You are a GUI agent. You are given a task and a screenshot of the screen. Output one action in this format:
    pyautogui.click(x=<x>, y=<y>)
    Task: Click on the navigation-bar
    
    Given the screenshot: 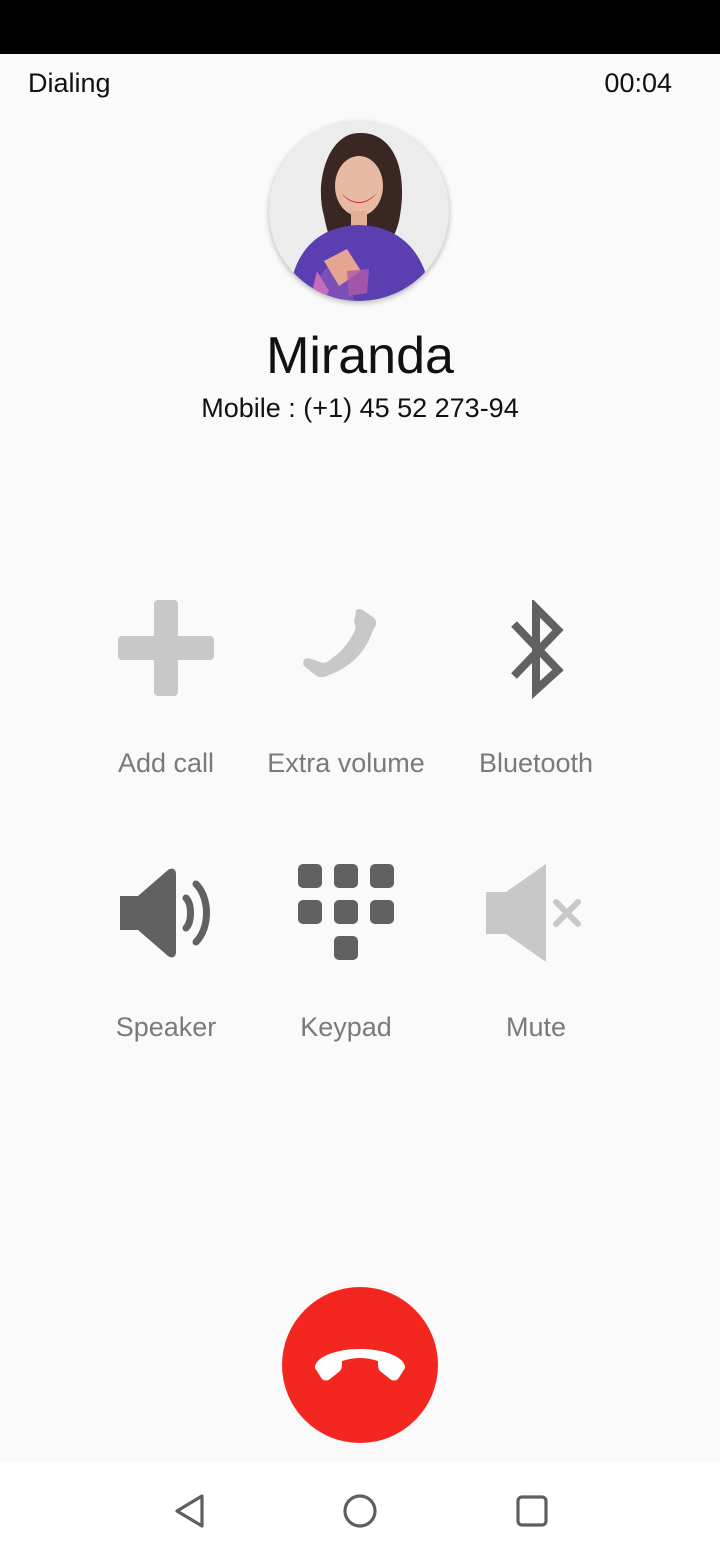 What is the action you would take?
    pyautogui.click(x=360, y=1511)
    